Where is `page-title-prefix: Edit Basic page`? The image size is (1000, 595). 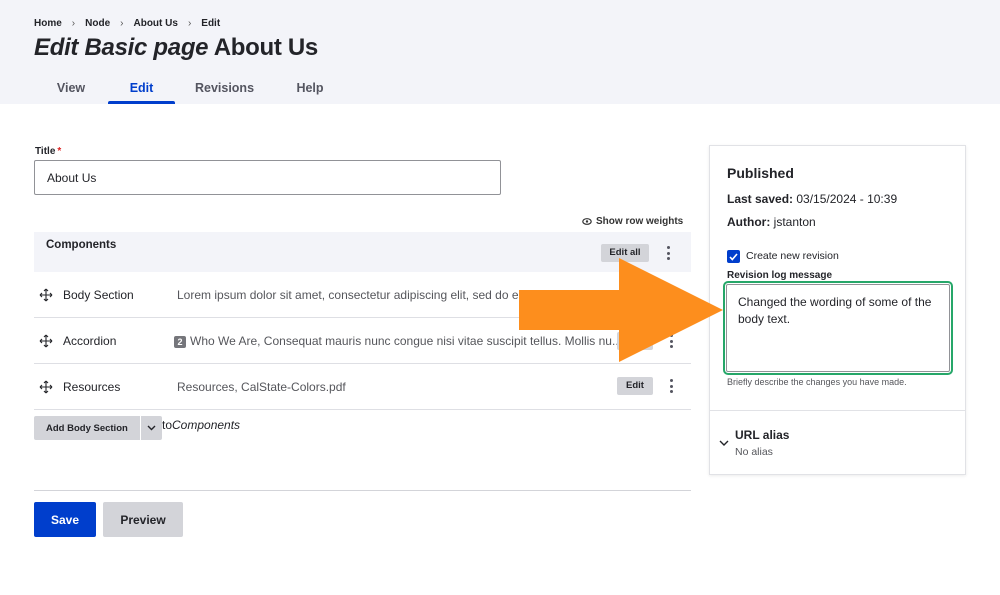 page-title-prefix: Edit Basic page is located at coordinates (121, 47).